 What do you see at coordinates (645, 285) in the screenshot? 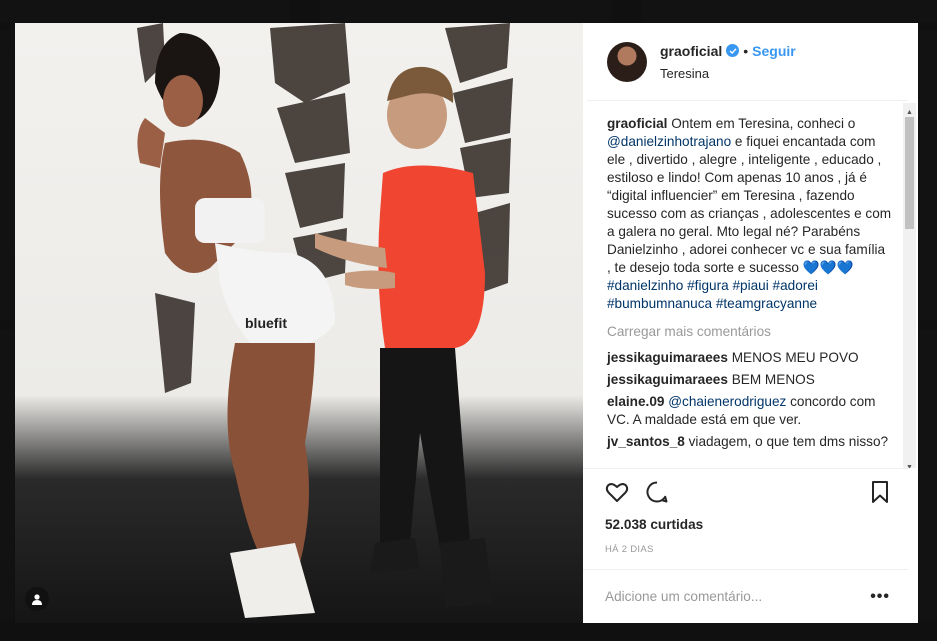
I see `mention-link: #danielzinho` at bounding box center [645, 285].